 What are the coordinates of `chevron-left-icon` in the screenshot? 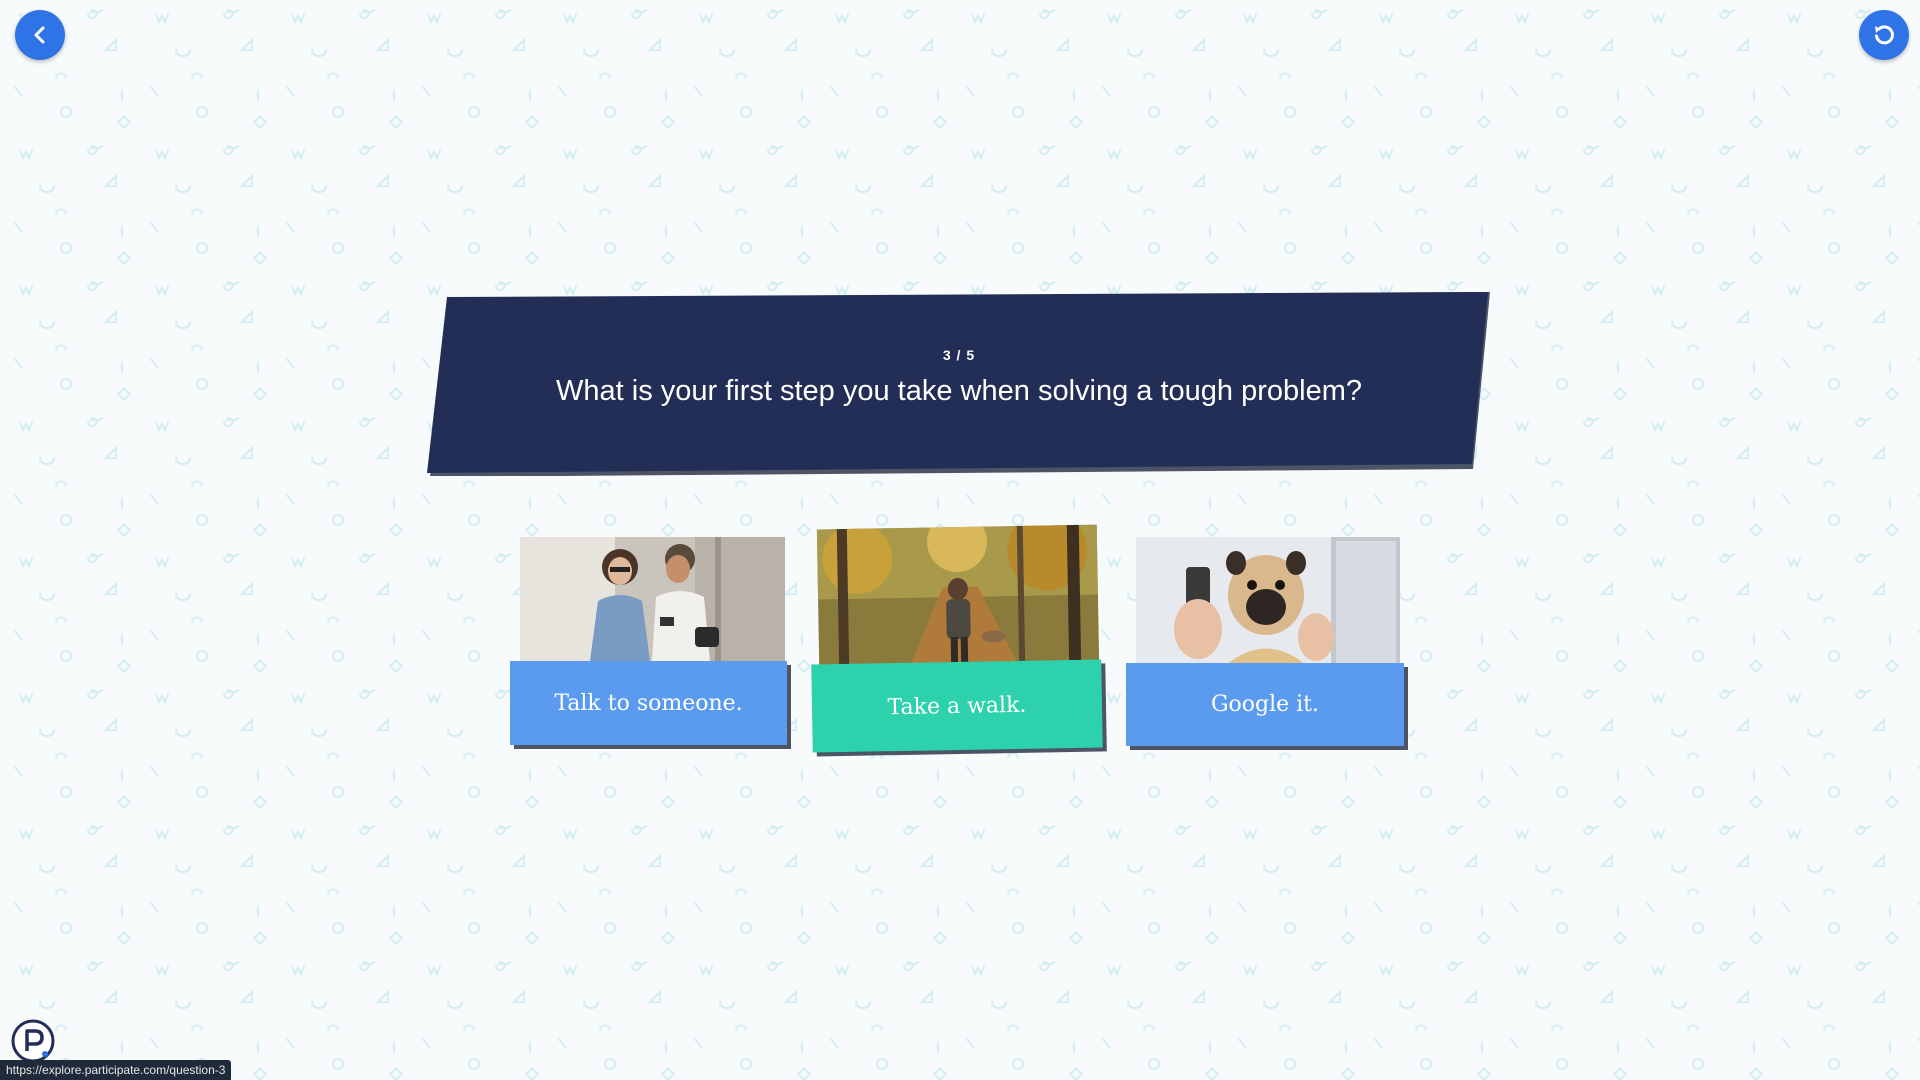 It's located at (39, 35).